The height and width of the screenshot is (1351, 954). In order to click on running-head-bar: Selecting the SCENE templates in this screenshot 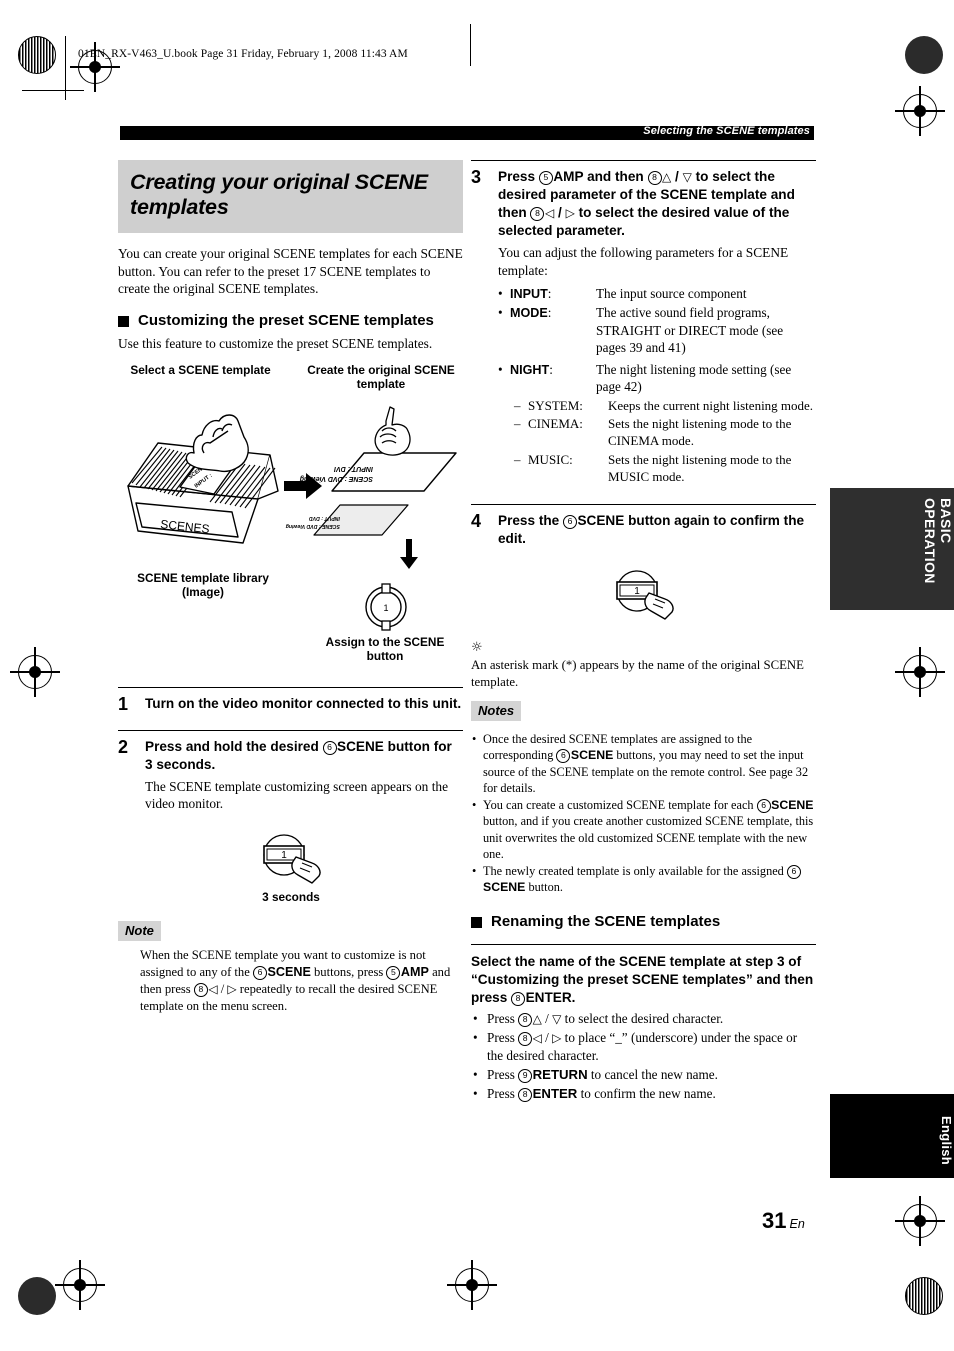, I will do `click(467, 132)`.